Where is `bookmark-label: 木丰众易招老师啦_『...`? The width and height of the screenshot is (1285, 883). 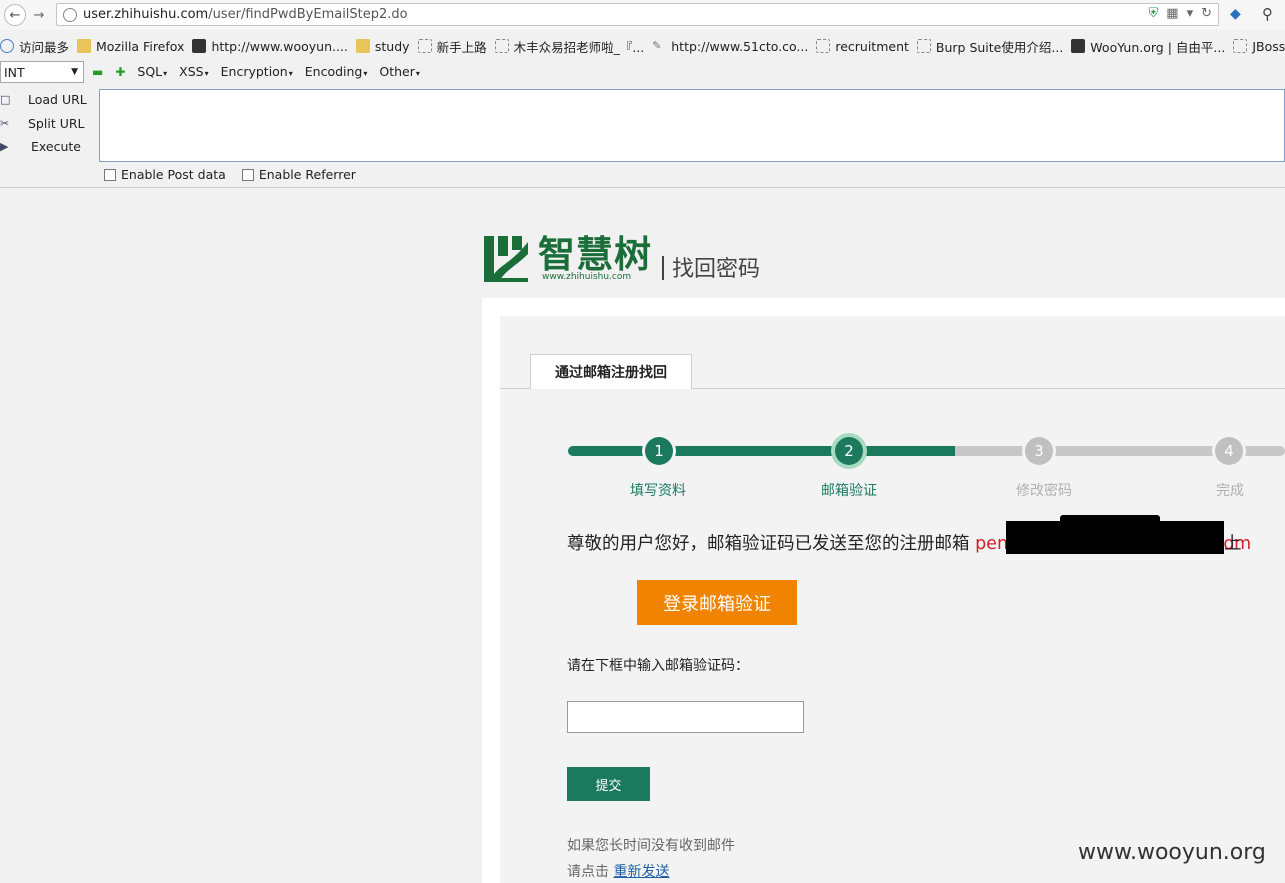
bookmark-label: 木丰众易招老师啦_『... is located at coordinates (579, 47).